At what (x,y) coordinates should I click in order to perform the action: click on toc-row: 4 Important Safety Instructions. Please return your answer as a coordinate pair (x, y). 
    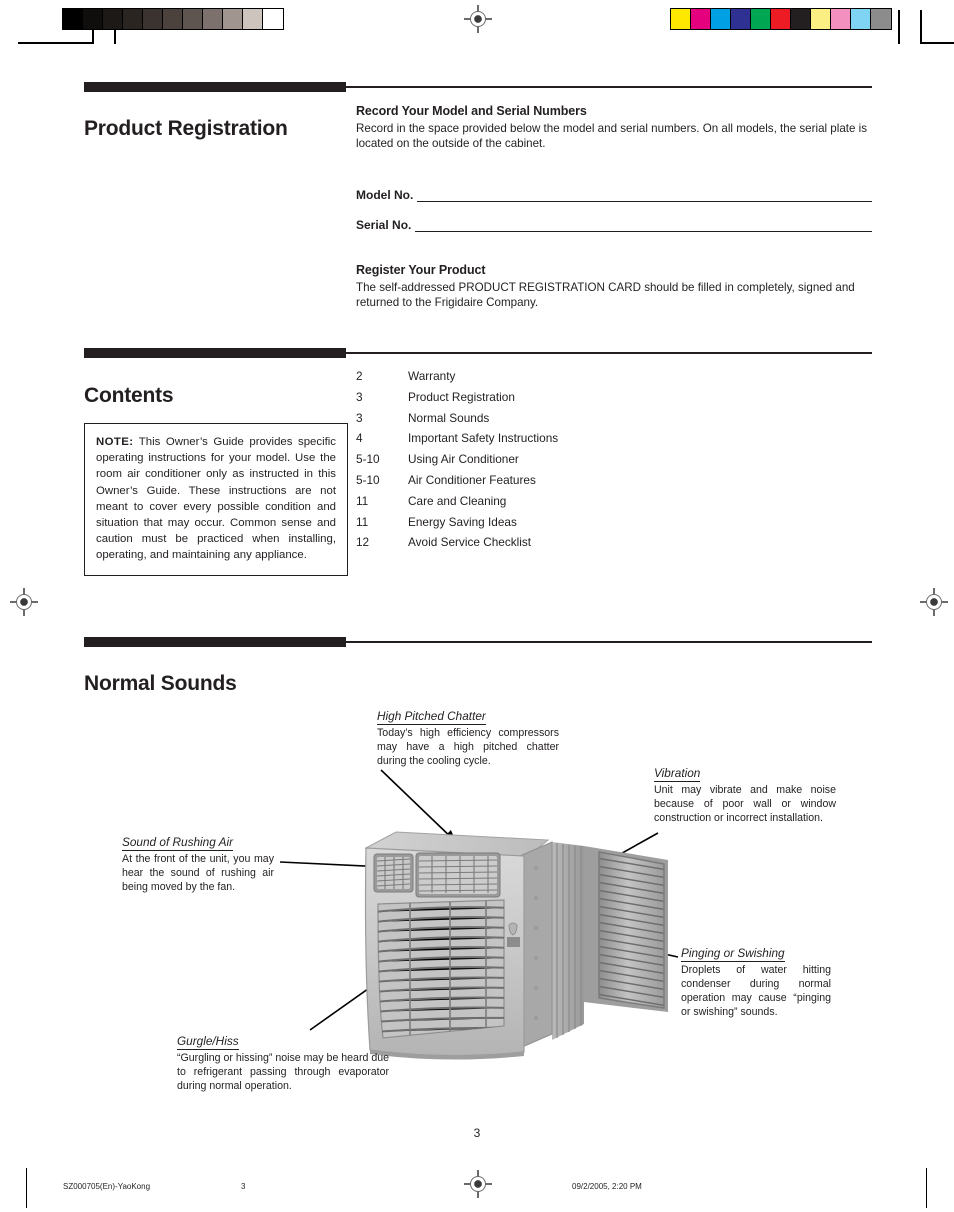
    Looking at the image, I should click on (556, 441).